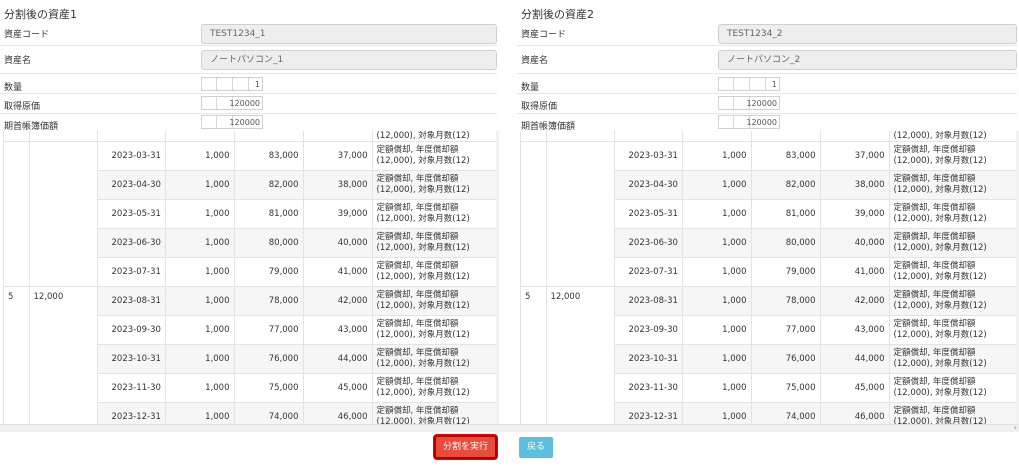 This screenshot has height=467, width=1019. I want to click on accumulated-depreciation-cell: 43,000, so click(338, 330).